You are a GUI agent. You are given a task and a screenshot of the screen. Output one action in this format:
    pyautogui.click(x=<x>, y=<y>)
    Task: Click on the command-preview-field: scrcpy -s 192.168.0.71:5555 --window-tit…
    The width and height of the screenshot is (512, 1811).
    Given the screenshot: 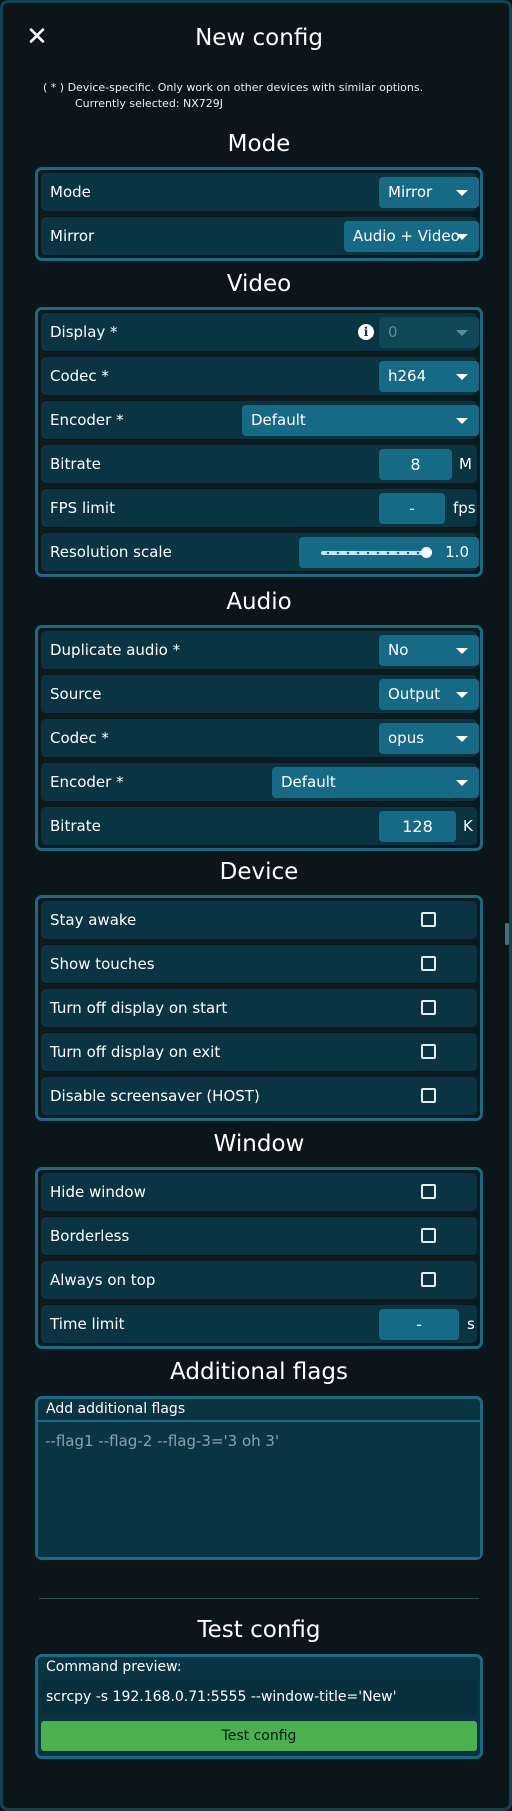 What is the action you would take?
    pyautogui.click(x=259, y=1697)
    